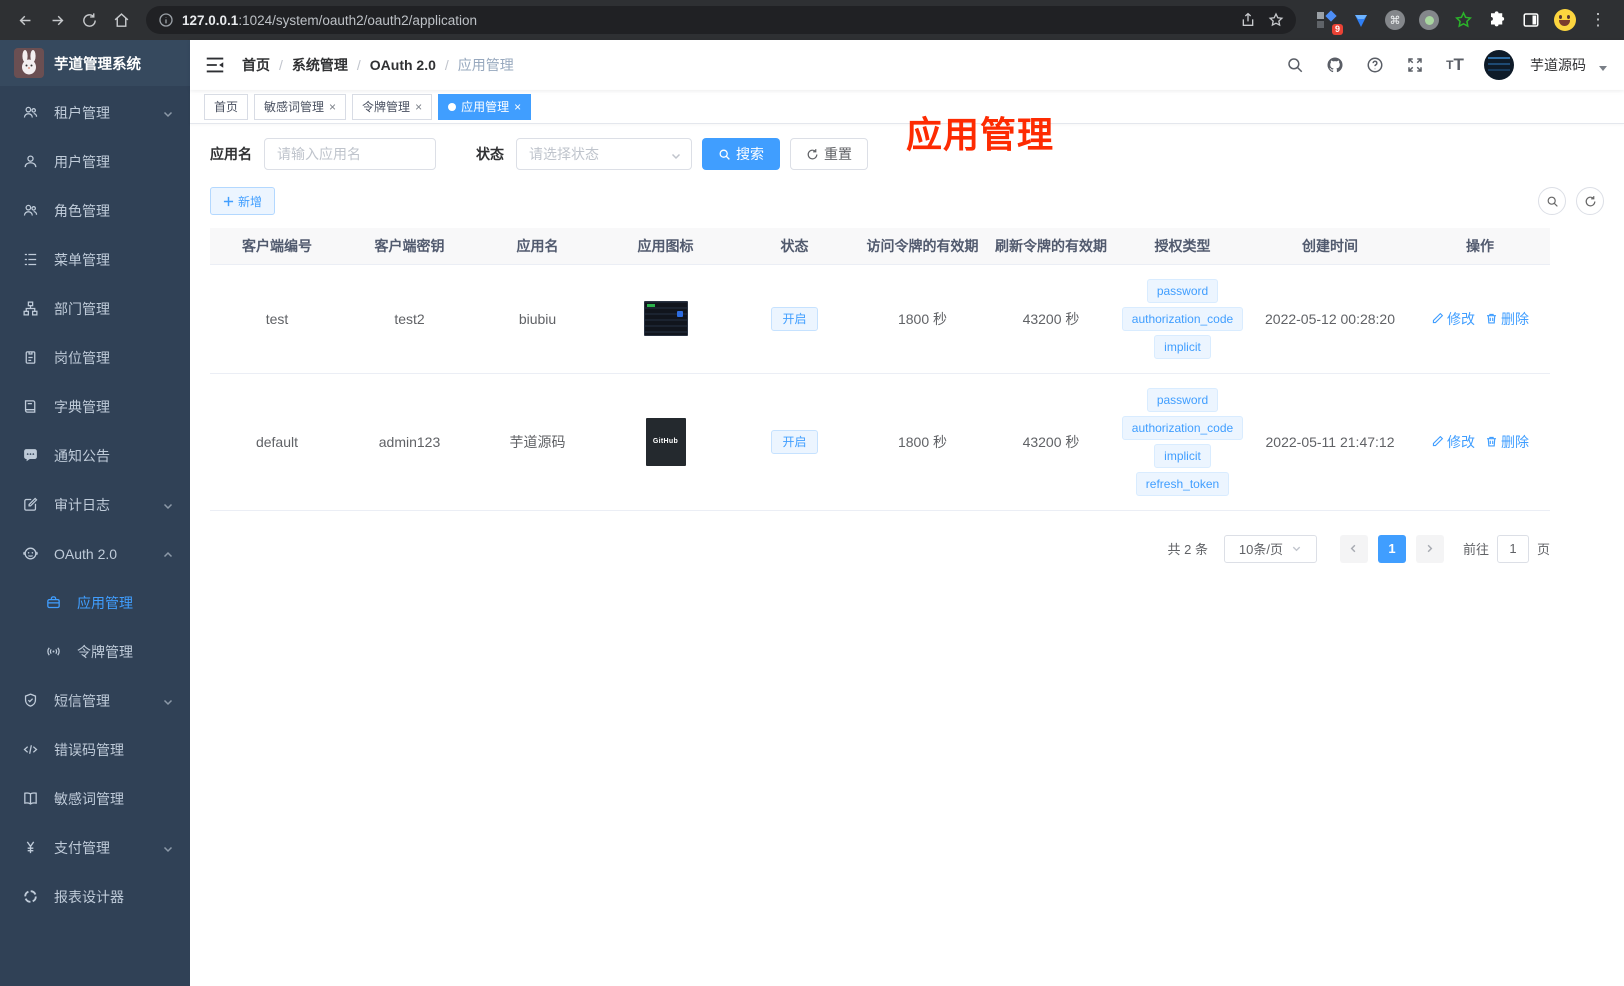 The image size is (1624, 986). I want to click on cell-client-id: default, so click(277, 442).